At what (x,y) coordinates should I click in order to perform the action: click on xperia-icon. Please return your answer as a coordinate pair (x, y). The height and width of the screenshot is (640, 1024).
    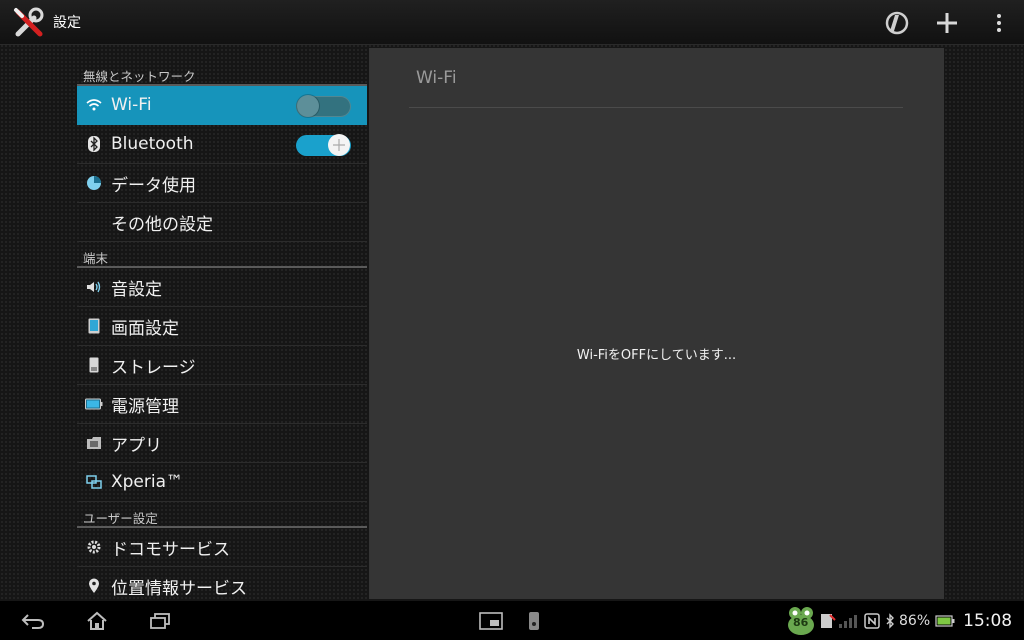
    Looking at the image, I should click on (94, 482).